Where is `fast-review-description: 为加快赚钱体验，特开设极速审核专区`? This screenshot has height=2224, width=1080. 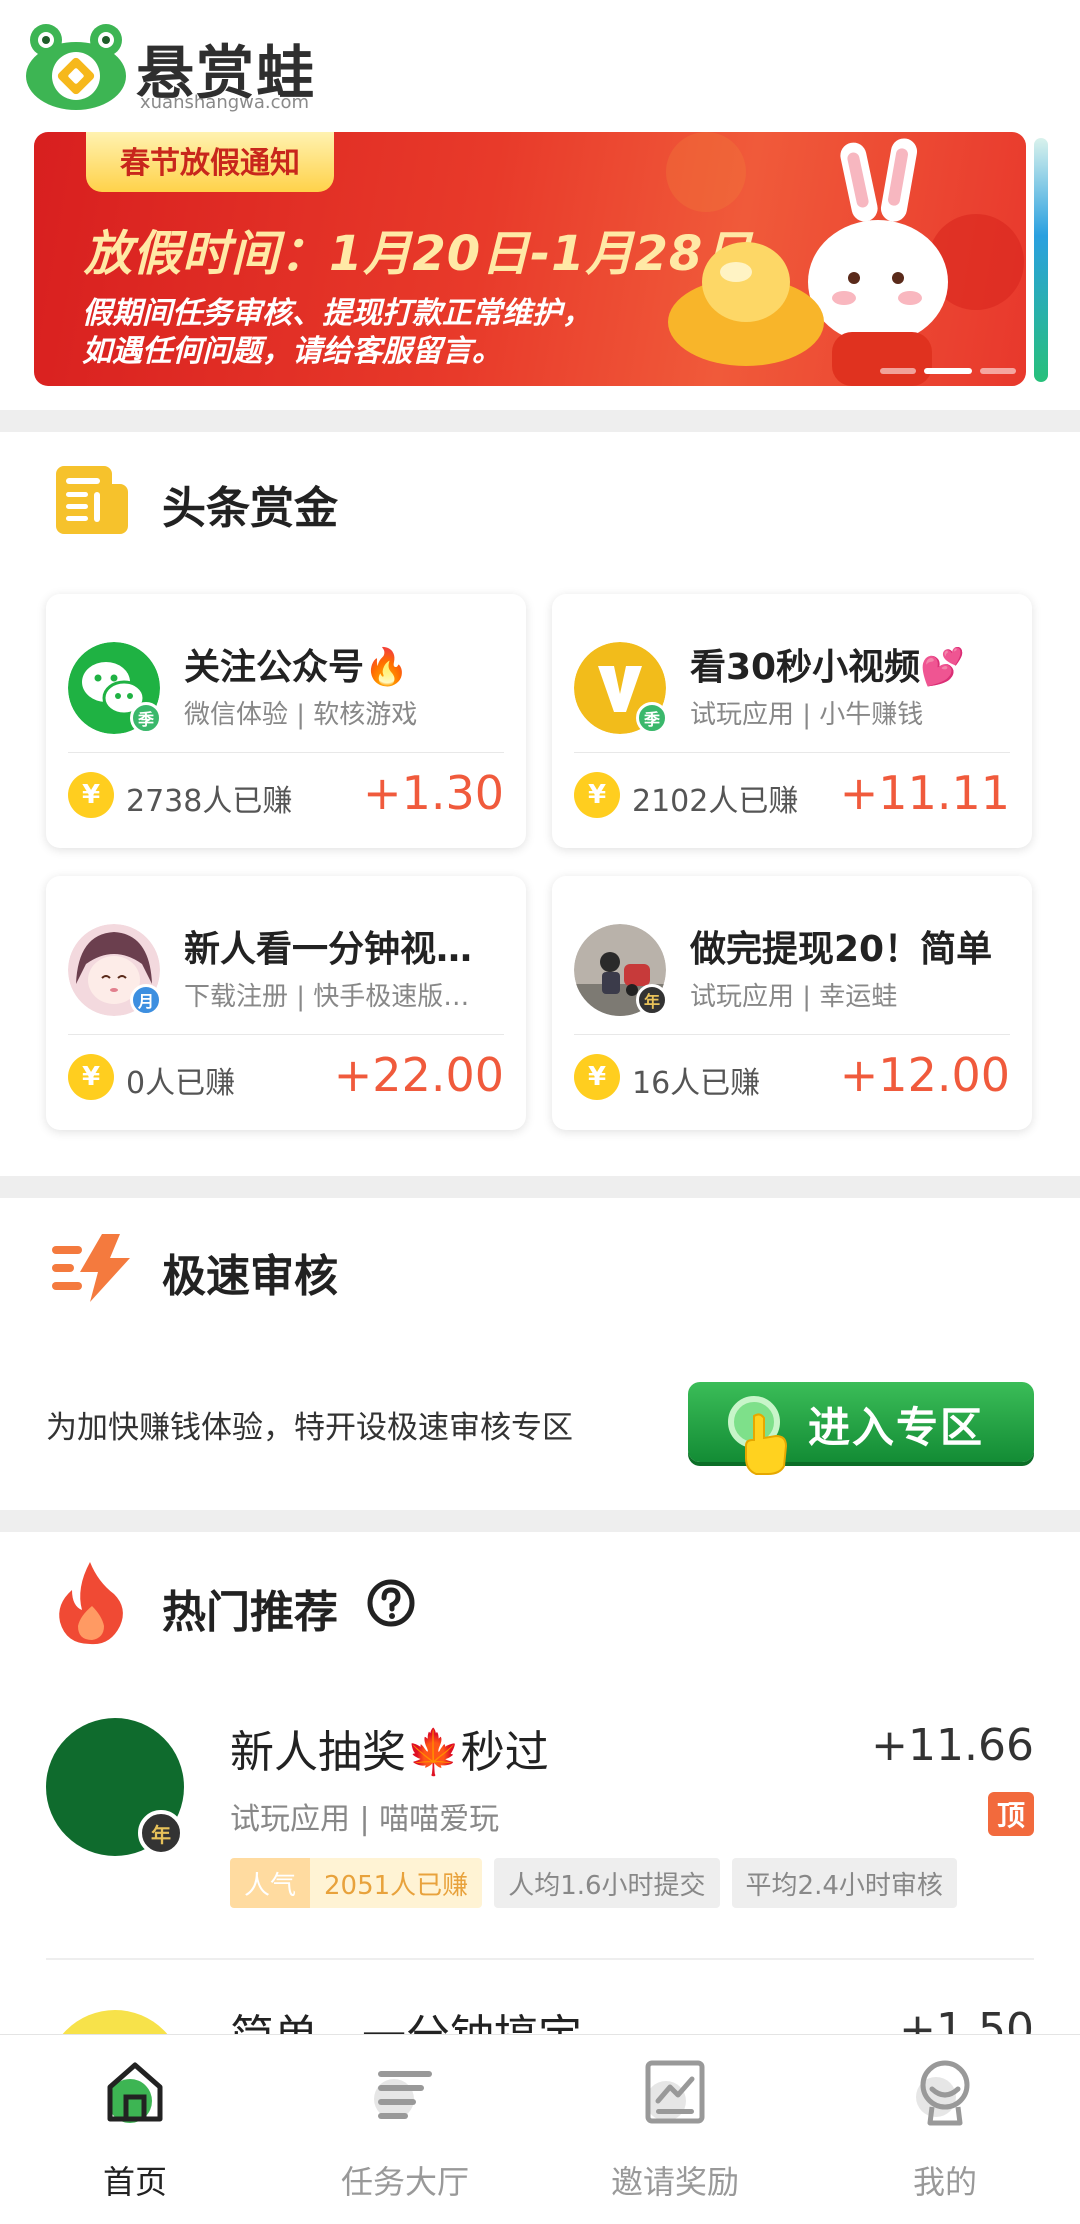
fast-review-description: 为加快赚钱体验，特开设极速审核专区 is located at coordinates (309, 1428).